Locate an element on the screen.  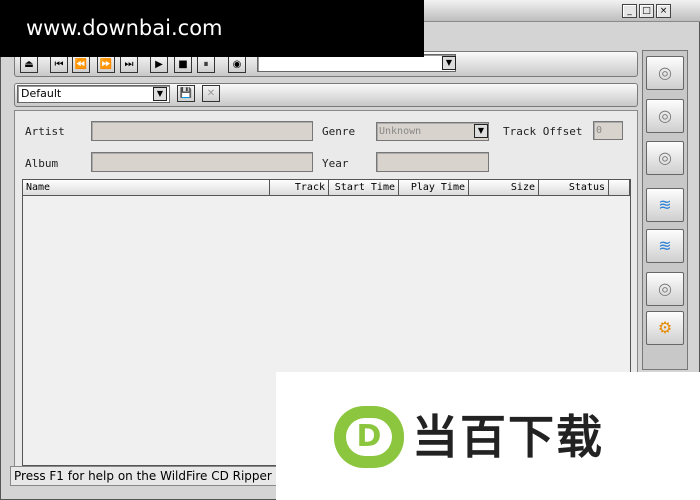
save-profile-button: 💾 is located at coordinates (186, 93).